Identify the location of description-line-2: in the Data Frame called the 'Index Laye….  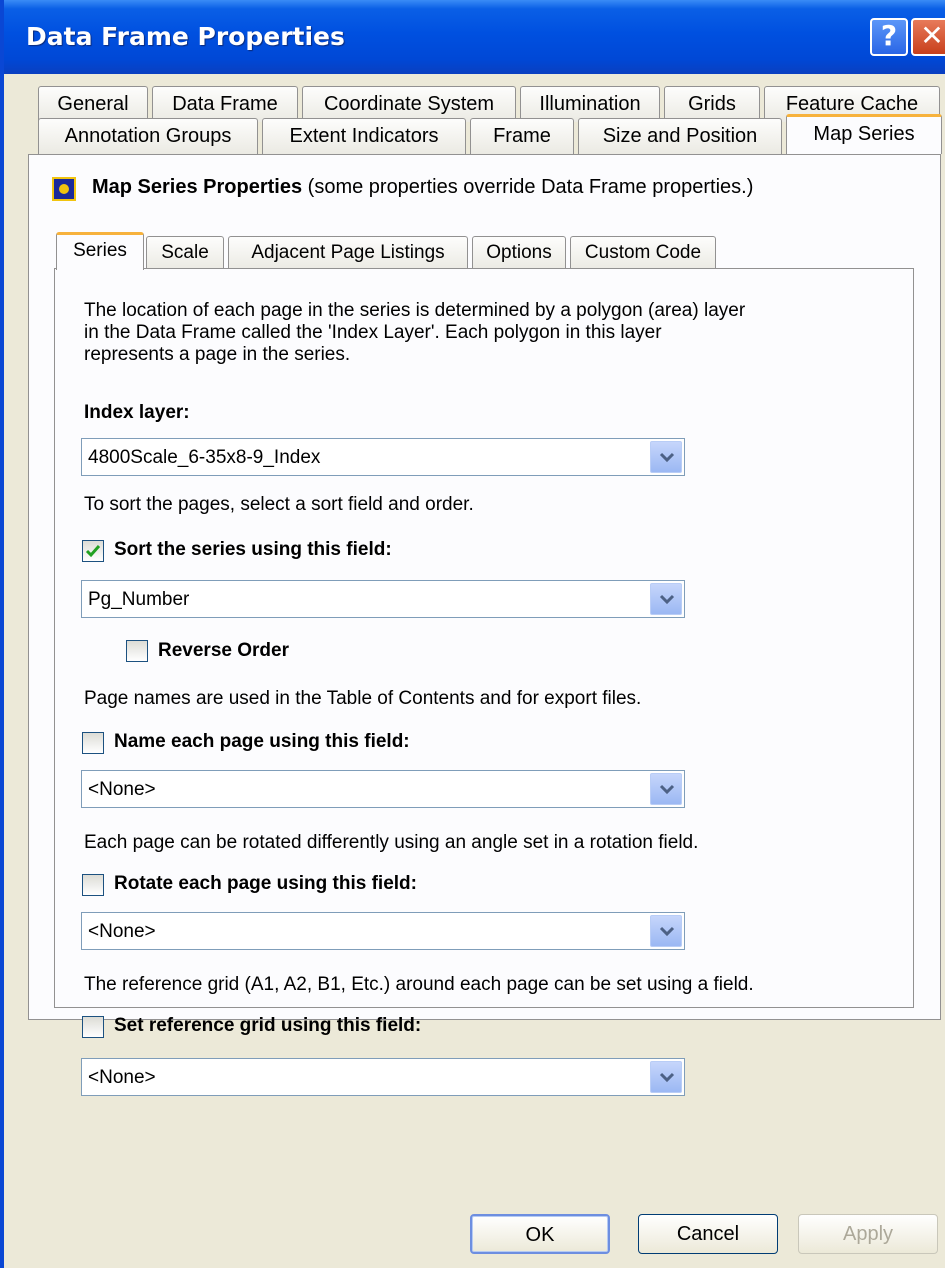
(373, 332).